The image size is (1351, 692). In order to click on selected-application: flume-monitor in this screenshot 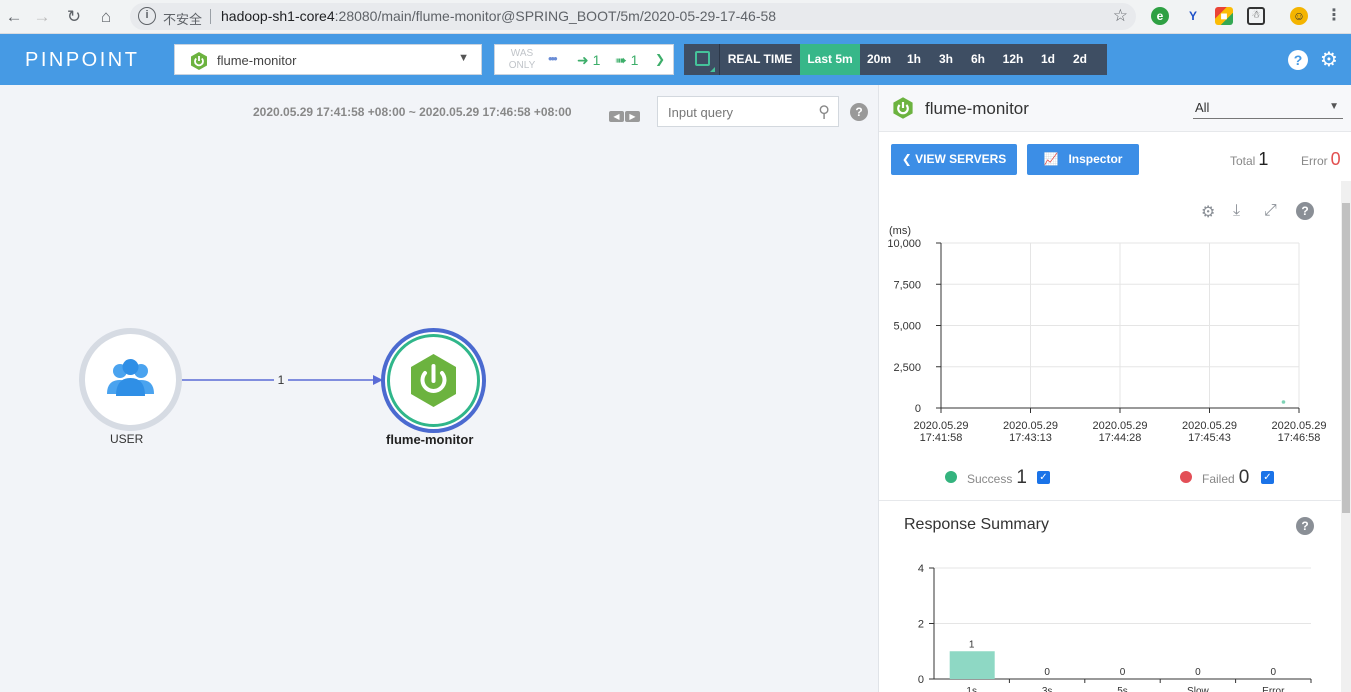, I will do `click(257, 60)`.